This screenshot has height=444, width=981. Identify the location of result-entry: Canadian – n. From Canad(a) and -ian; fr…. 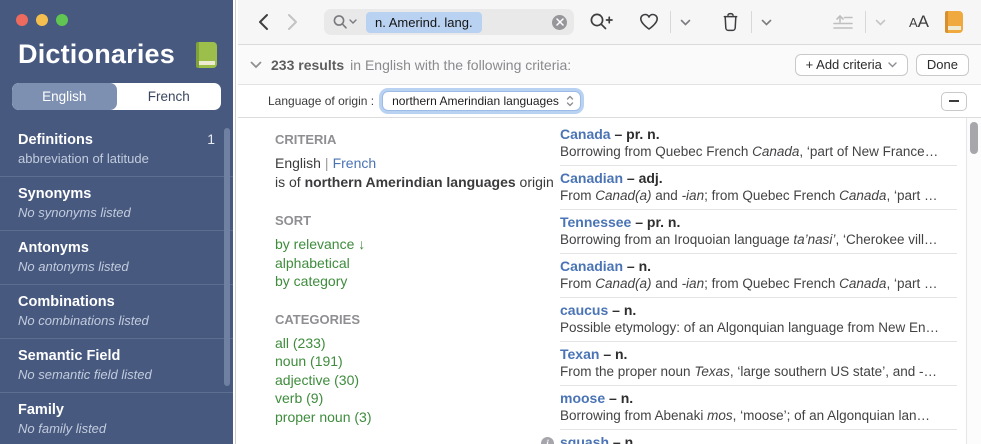
(758, 276).